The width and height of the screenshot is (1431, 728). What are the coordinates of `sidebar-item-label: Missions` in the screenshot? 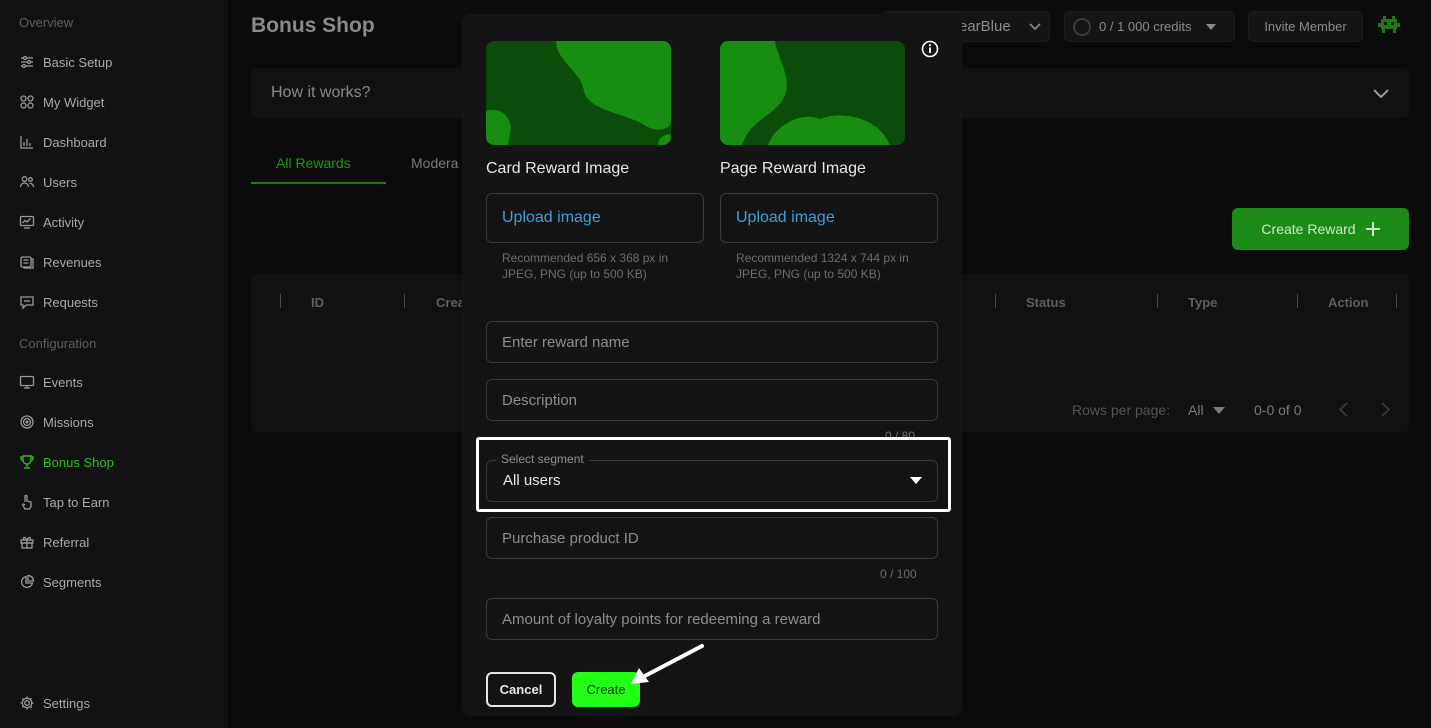 It's located at (68, 422).